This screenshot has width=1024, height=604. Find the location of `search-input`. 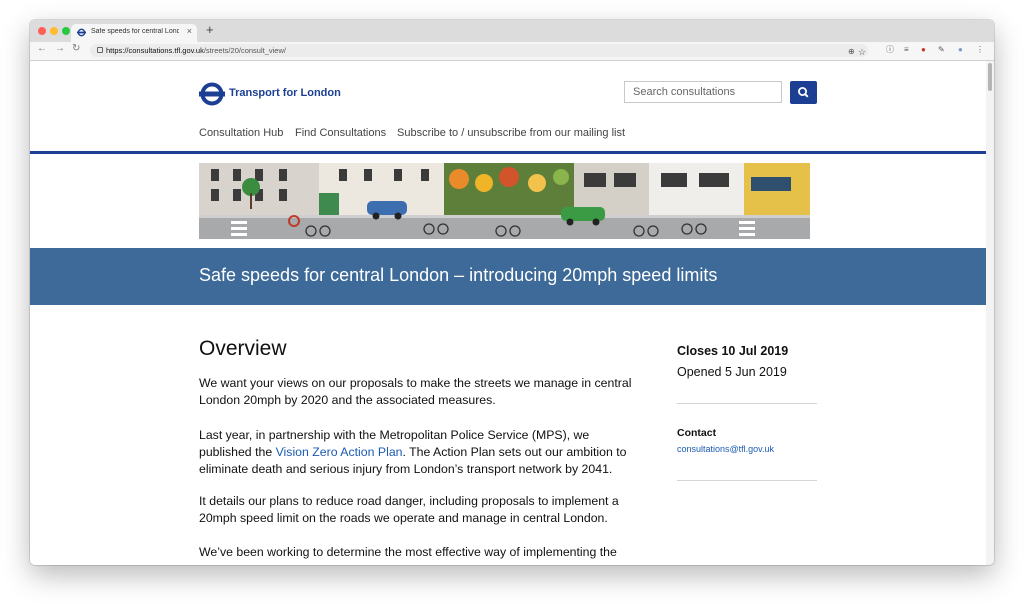

search-input is located at coordinates (703, 92).